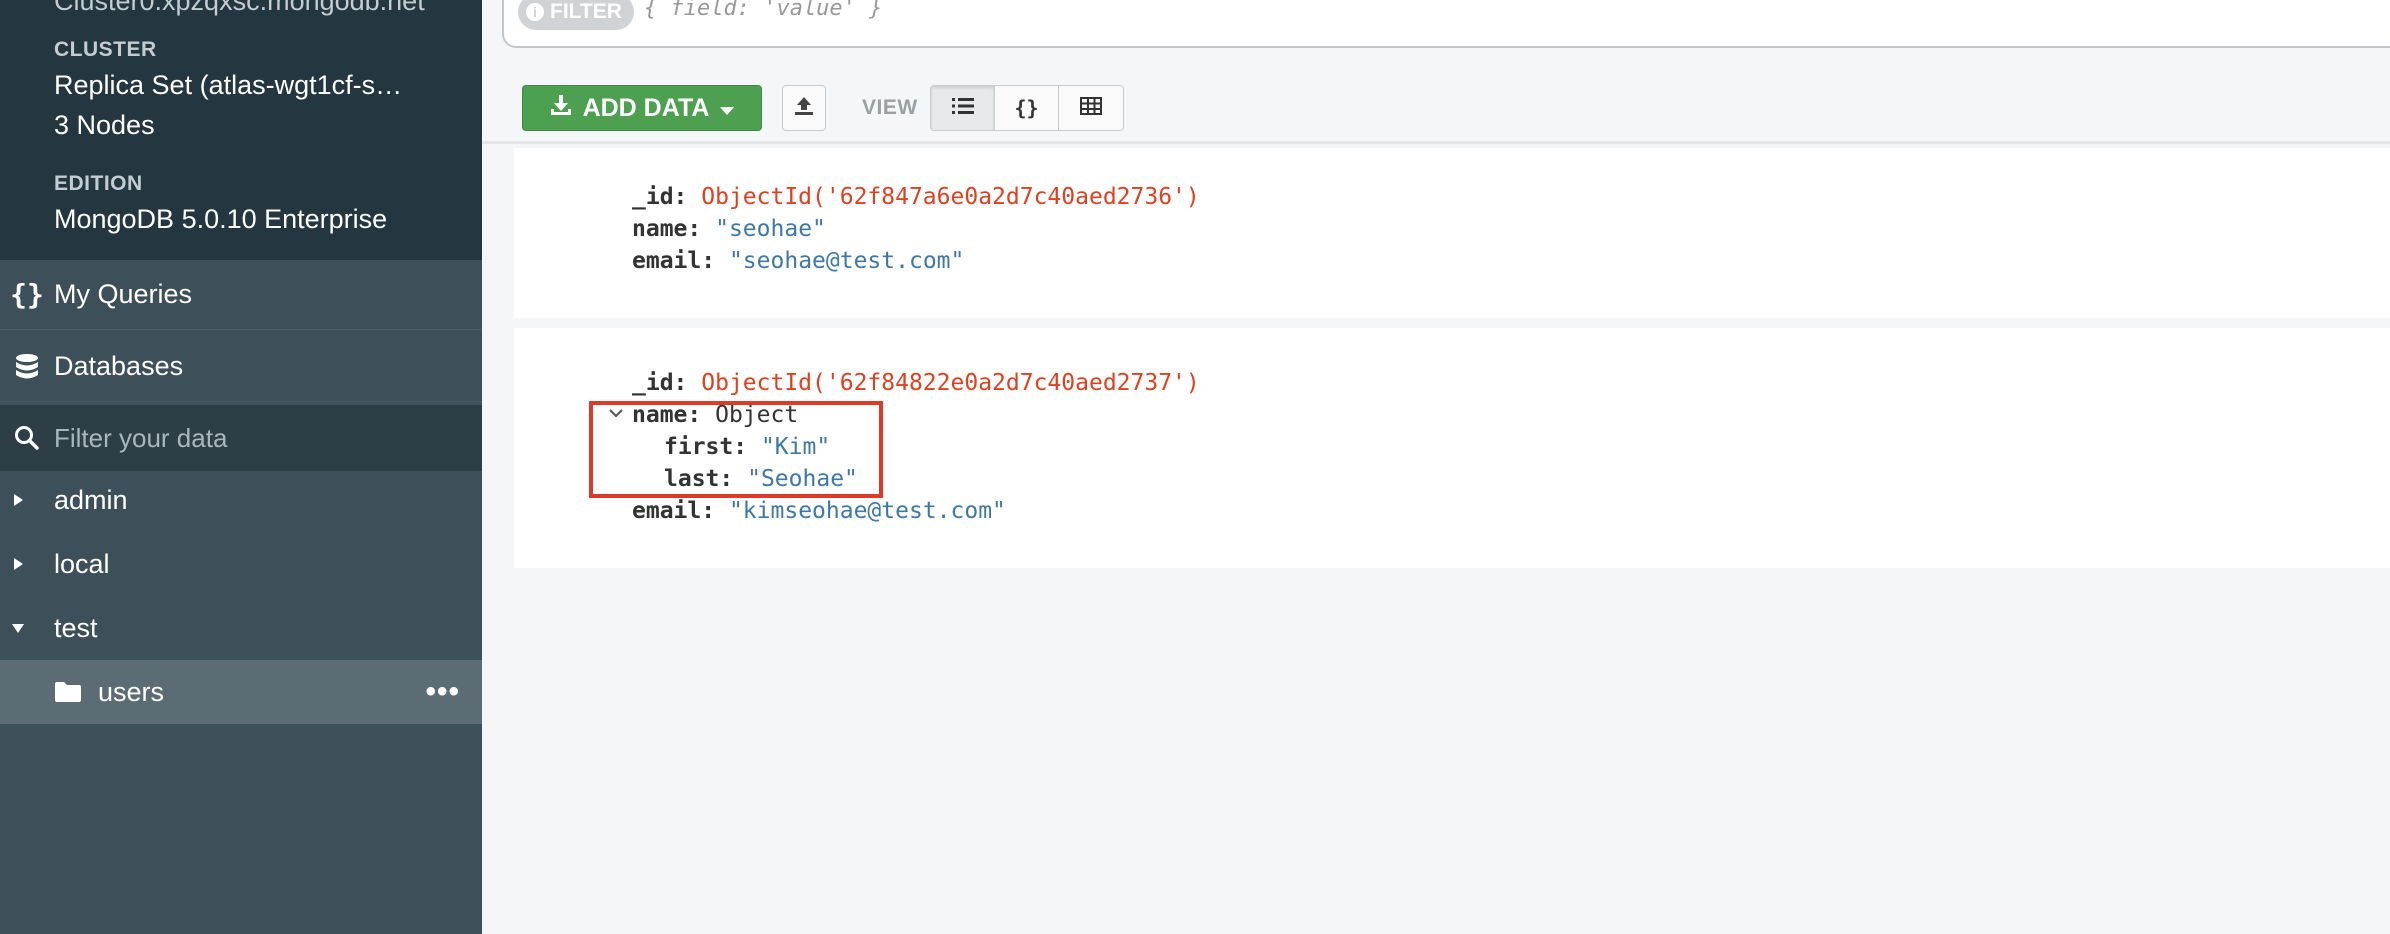  I want to click on list-view-button, so click(963, 108).